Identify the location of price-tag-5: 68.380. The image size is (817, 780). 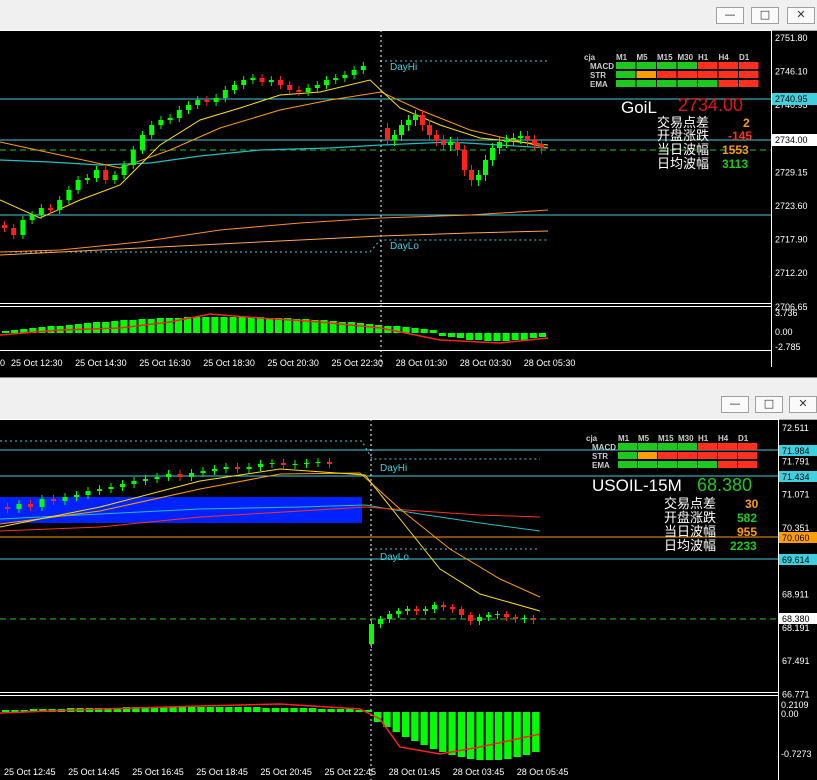
(796, 619).